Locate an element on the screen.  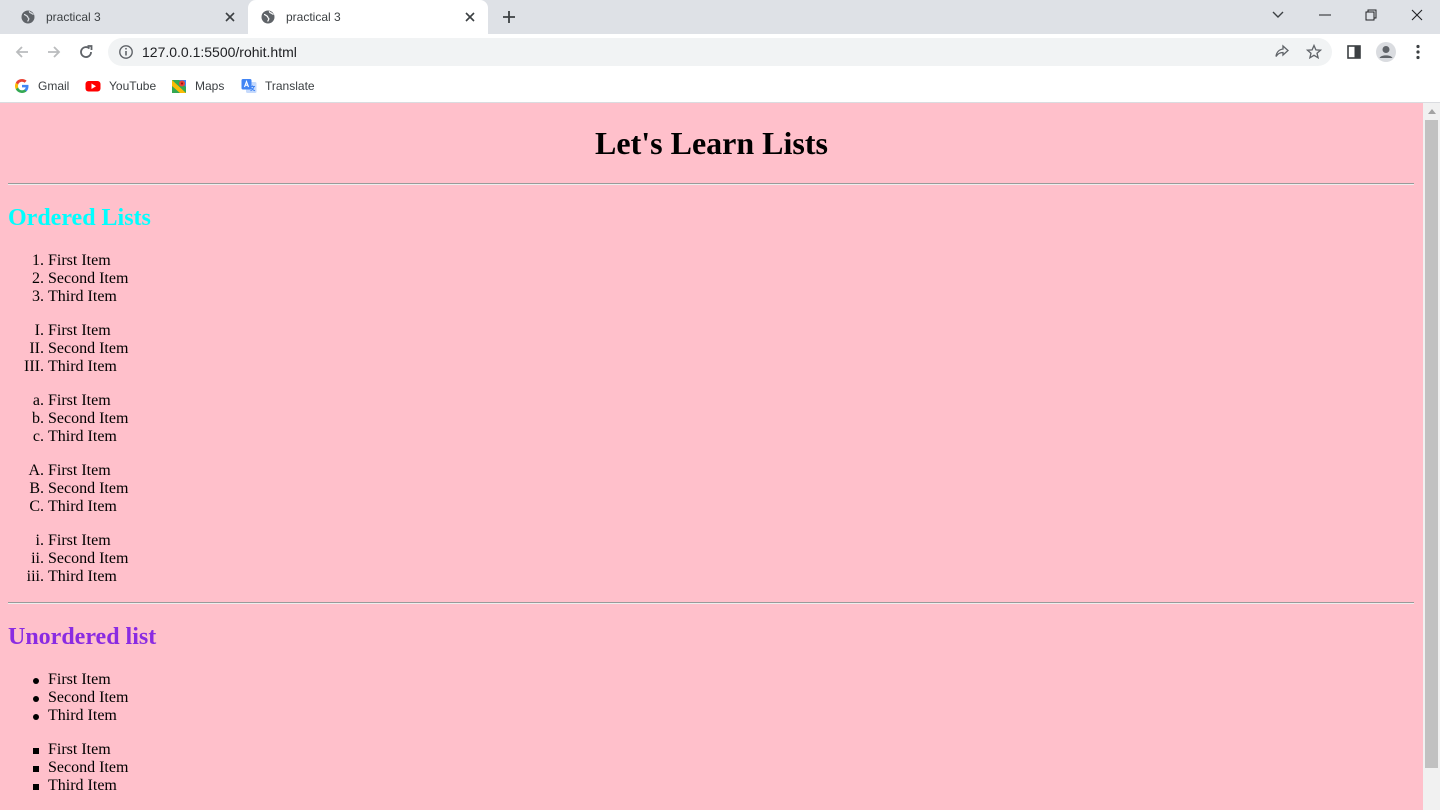
list-item: I. First Item is located at coordinates (68, 331).